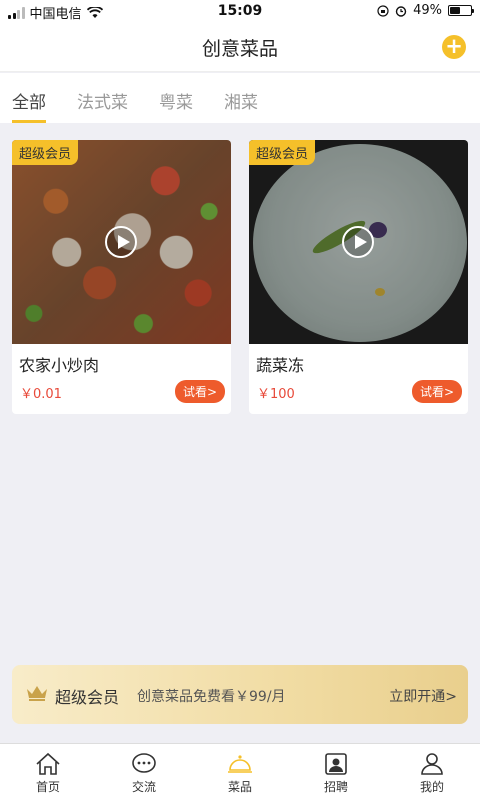  Describe the element at coordinates (461, 10) in the screenshot. I see `battery-icon` at that location.